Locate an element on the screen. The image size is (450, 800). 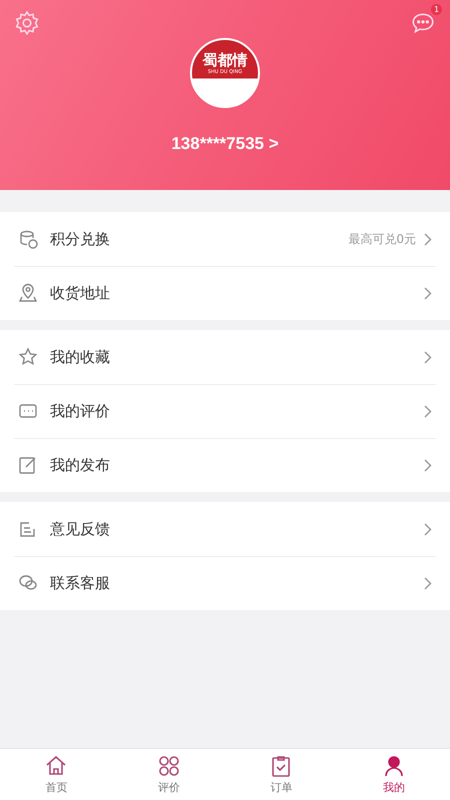
logo-title: 蜀都情 is located at coordinates (225, 60).